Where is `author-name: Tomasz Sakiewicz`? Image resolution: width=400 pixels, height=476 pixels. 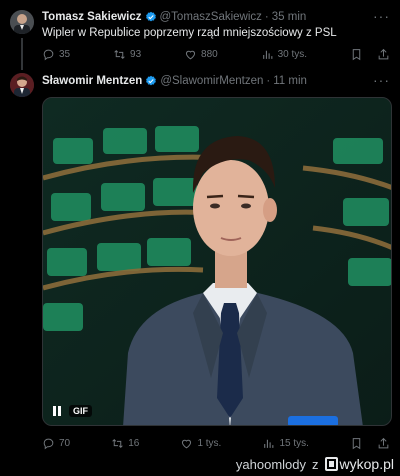 author-name: Tomasz Sakiewicz is located at coordinates (92, 17).